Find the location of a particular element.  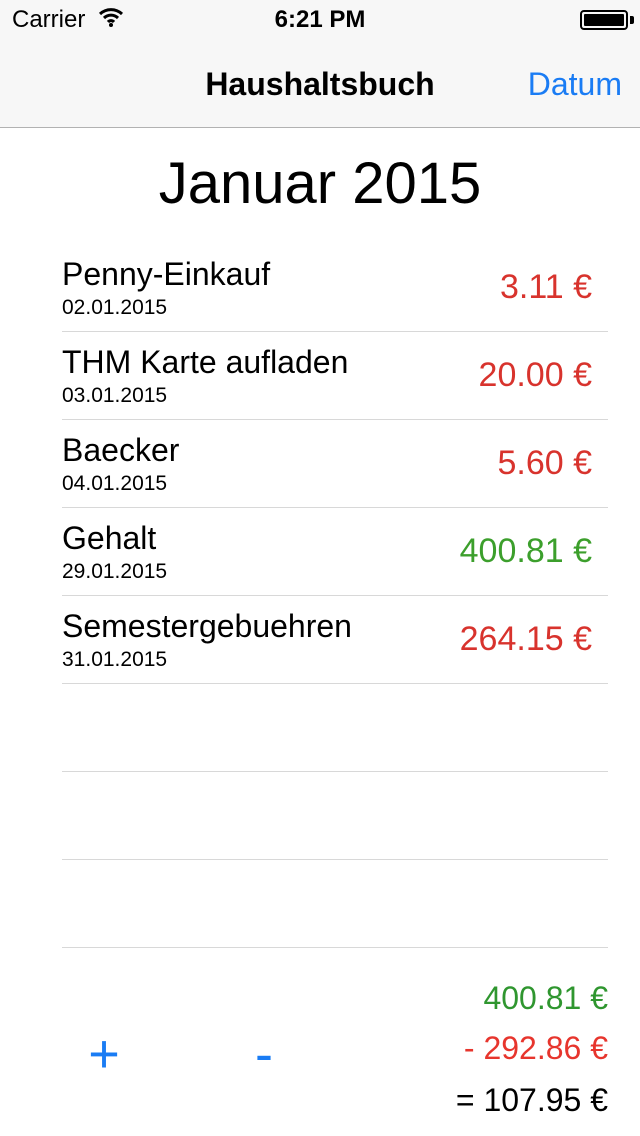

month-title: Januar 2015 is located at coordinates (320, 183).